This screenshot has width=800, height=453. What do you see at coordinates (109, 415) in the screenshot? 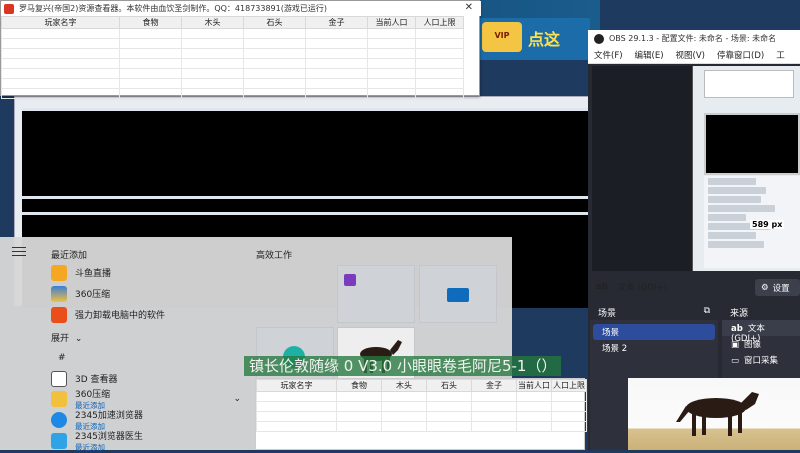
I see `app-label: 2345加速浏览器` at bounding box center [109, 415].